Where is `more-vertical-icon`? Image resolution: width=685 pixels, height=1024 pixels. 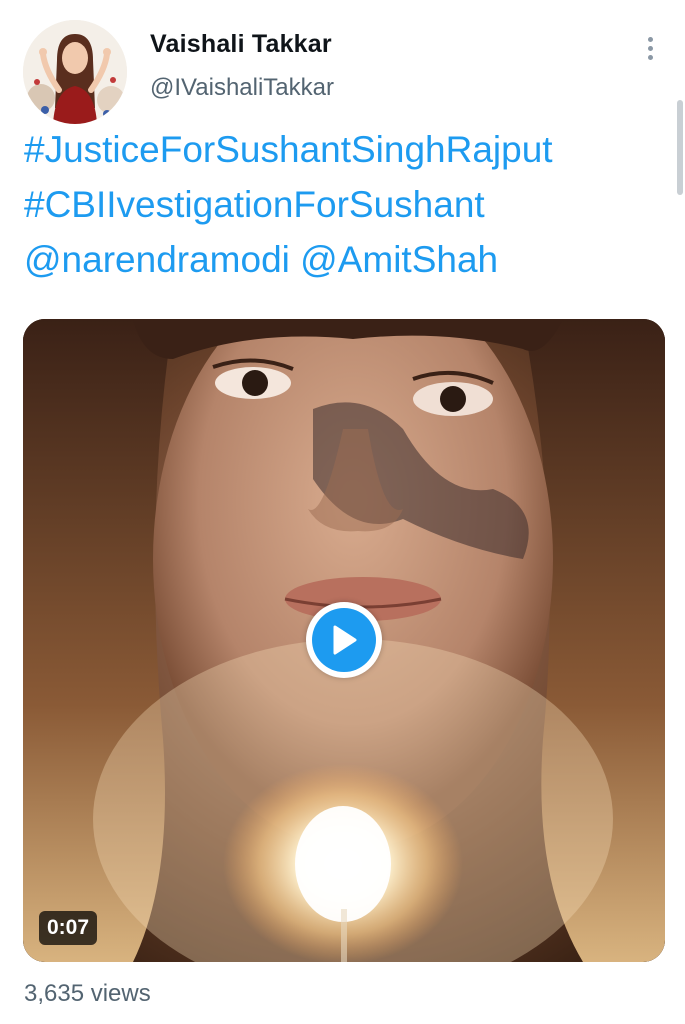 more-vertical-icon is located at coordinates (650, 48).